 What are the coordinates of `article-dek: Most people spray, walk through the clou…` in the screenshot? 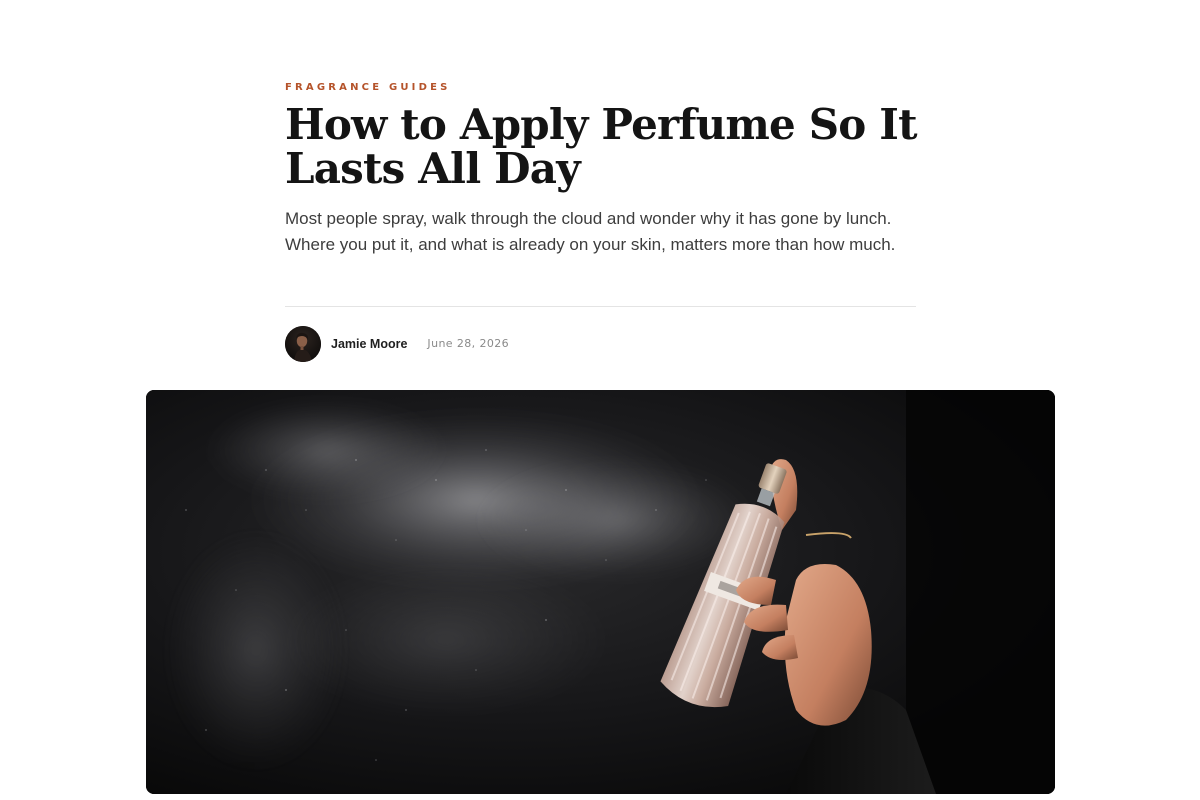 It's located at (590, 231).